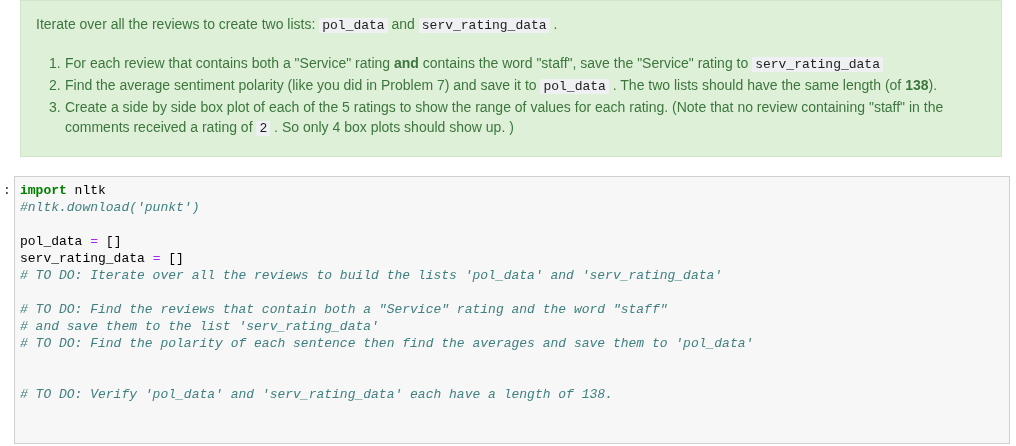 Image resolution: width=1016 pixels, height=446 pixels. What do you see at coordinates (55, 63) in the screenshot?
I see `list-number: 1.` at bounding box center [55, 63].